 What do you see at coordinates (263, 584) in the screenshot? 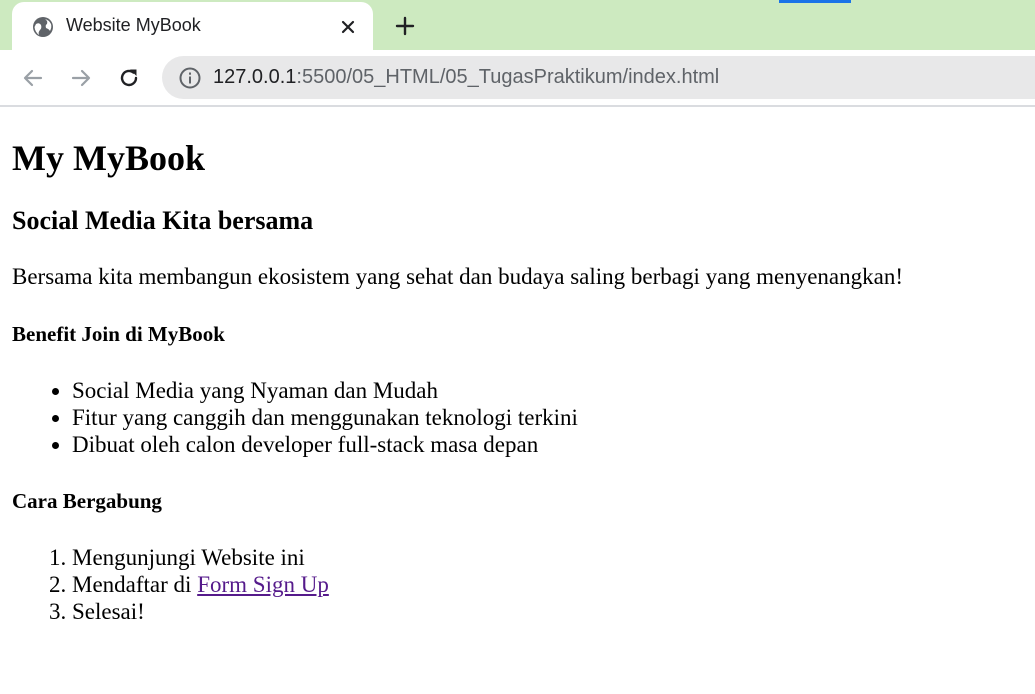
I see `signup-form-link: Form Sign Up` at bounding box center [263, 584].